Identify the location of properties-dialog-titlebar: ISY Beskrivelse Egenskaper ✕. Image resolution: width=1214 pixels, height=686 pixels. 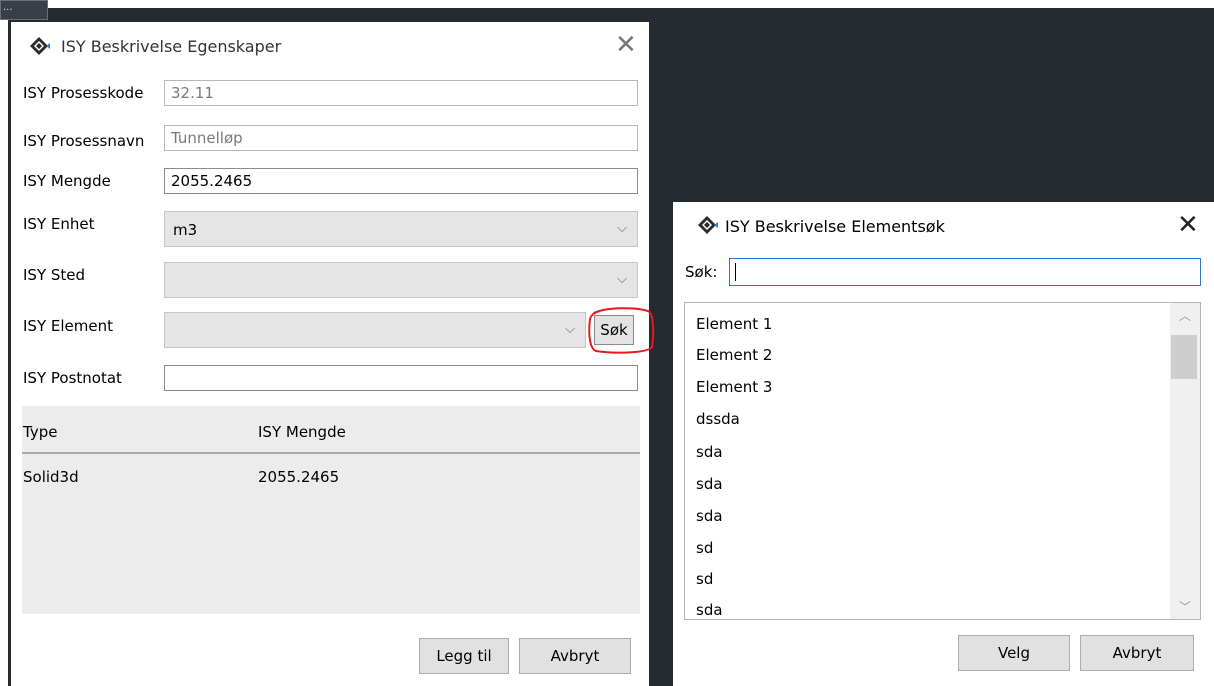
(330, 47).